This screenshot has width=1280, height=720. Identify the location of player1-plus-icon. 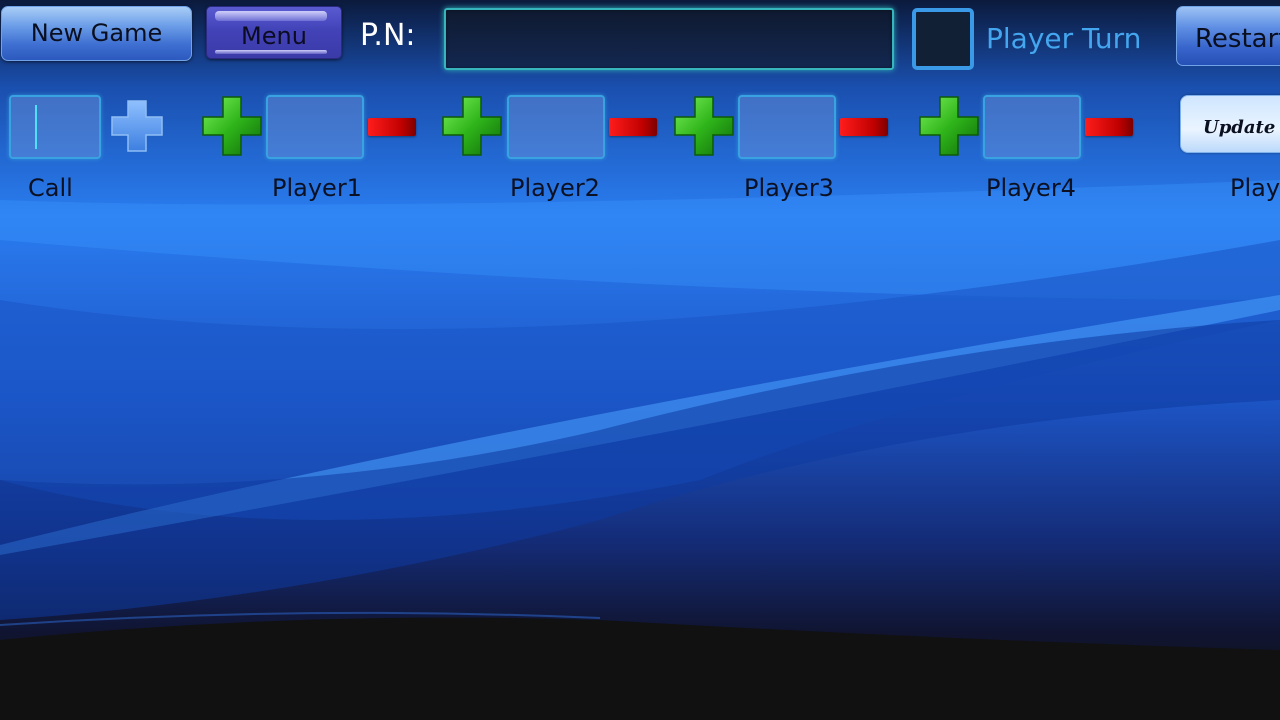
(232, 126).